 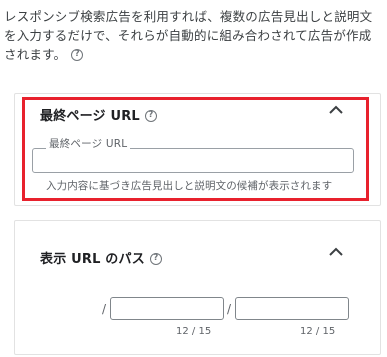 I want to click on final-url-title: 最終ページ URL?, so click(x=98, y=114).